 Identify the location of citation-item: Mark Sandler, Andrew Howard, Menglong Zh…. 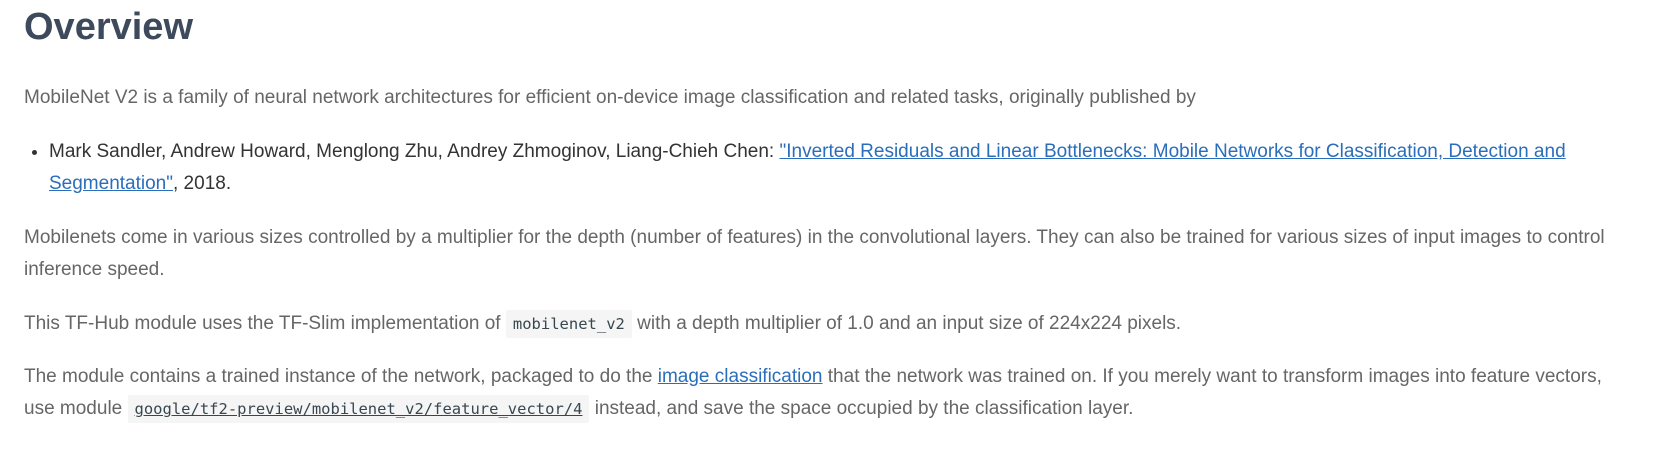
(840, 168).